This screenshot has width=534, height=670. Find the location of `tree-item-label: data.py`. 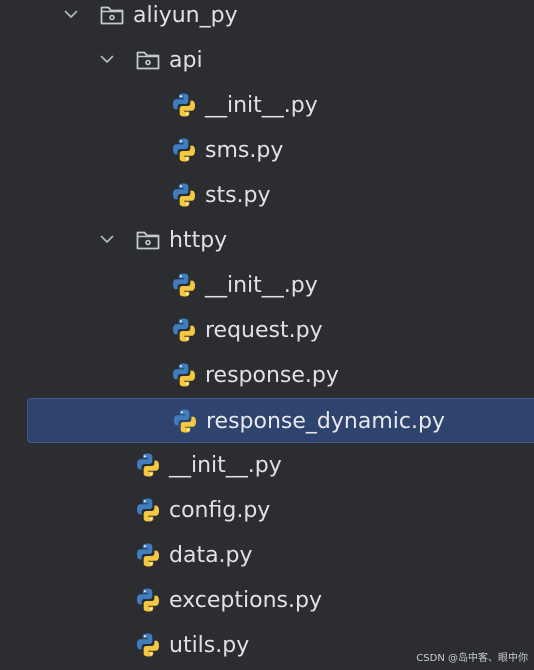

tree-item-label: data.py is located at coordinates (211, 555).